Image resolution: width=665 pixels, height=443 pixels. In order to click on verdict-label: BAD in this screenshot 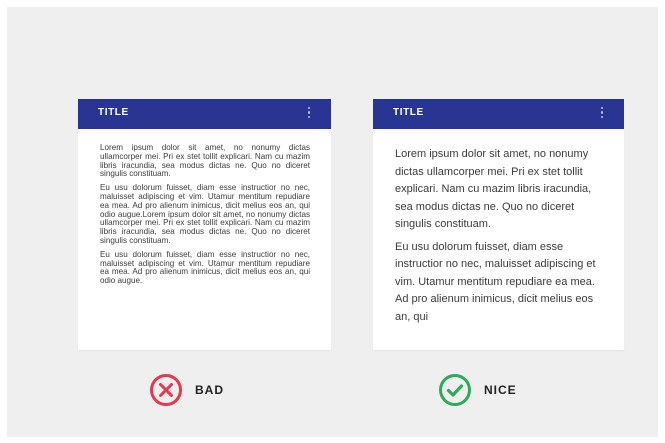, I will do `click(209, 390)`.